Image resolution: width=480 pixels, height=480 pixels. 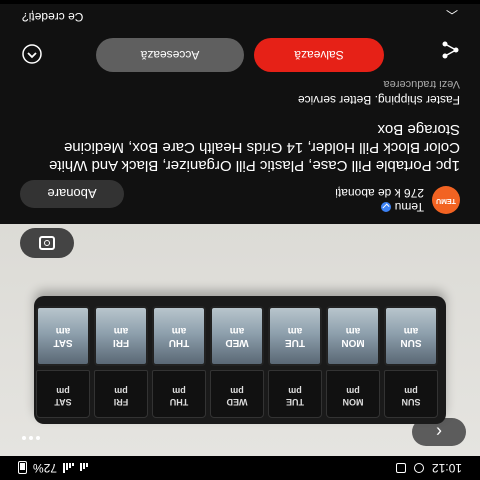 What do you see at coordinates (240, 468) in the screenshot?
I see `status-bar: 10:12 72%` at bounding box center [240, 468].